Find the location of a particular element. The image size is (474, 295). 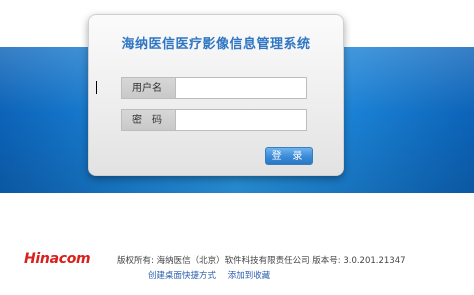

footer-links: 创建桌面快捷方式 添加到收藏 is located at coordinates (213, 275).